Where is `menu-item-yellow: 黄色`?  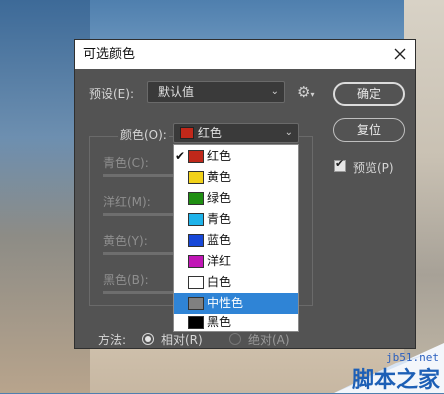 menu-item-yellow: 黄色 is located at coordinates (236, 177).